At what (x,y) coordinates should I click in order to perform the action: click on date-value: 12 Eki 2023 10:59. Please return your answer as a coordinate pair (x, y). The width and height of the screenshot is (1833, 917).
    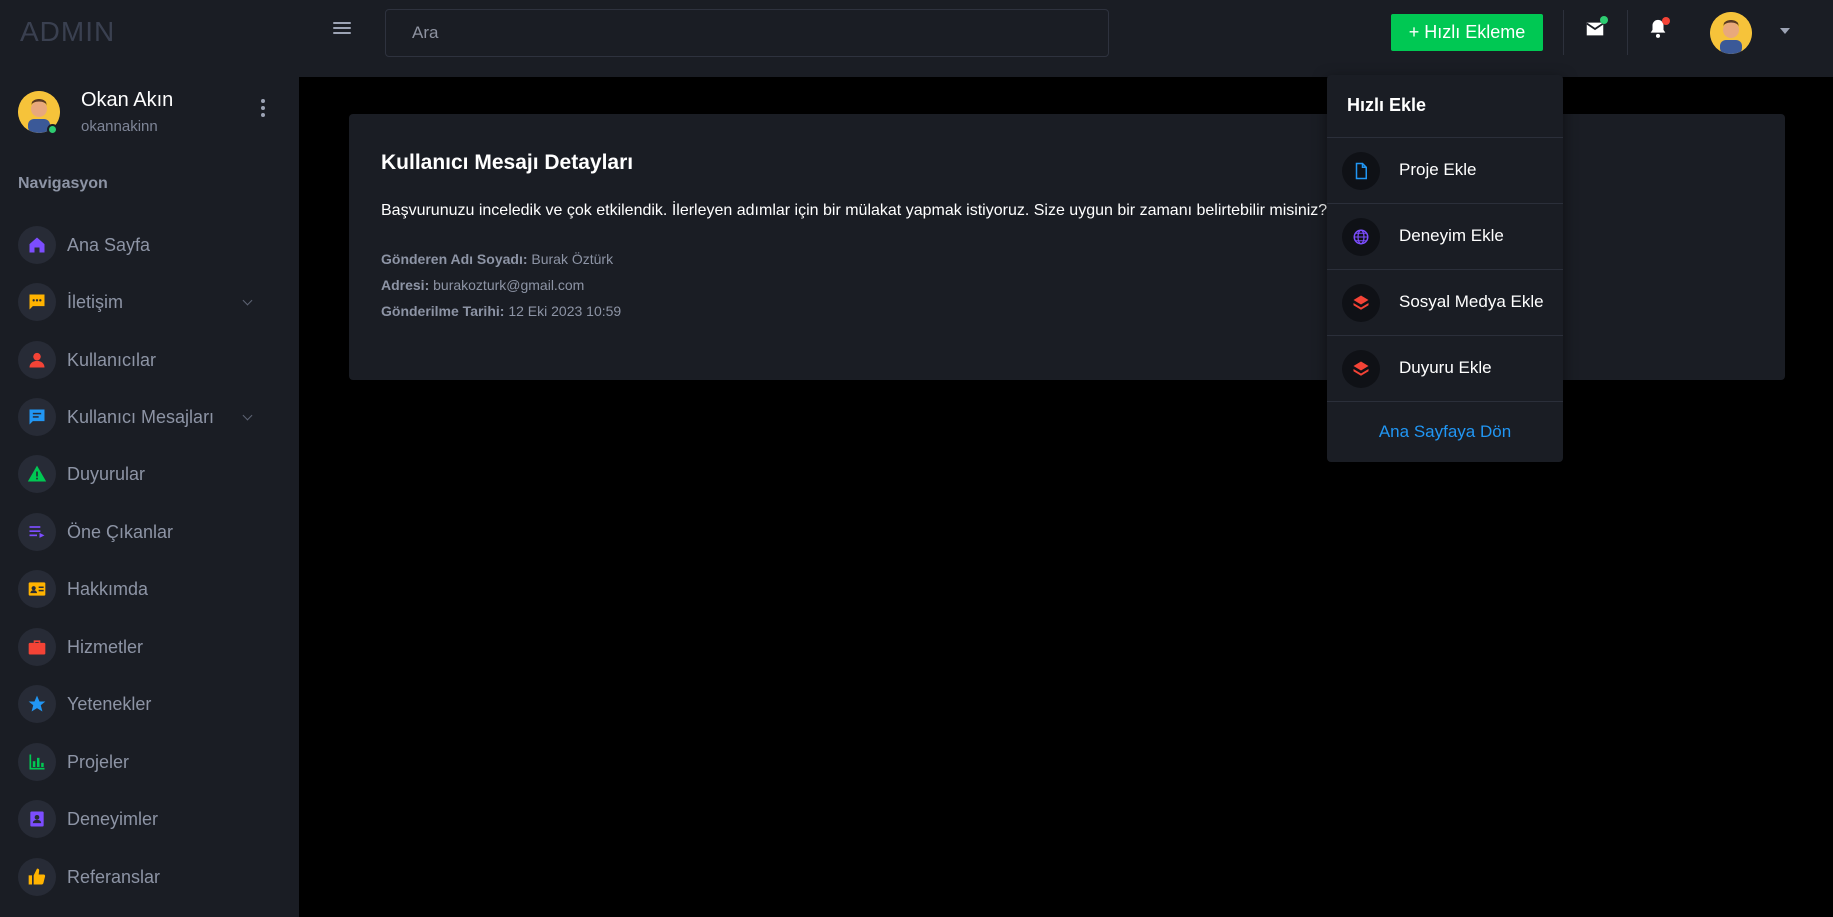
    Looking at the image, I should click on (565, 311).